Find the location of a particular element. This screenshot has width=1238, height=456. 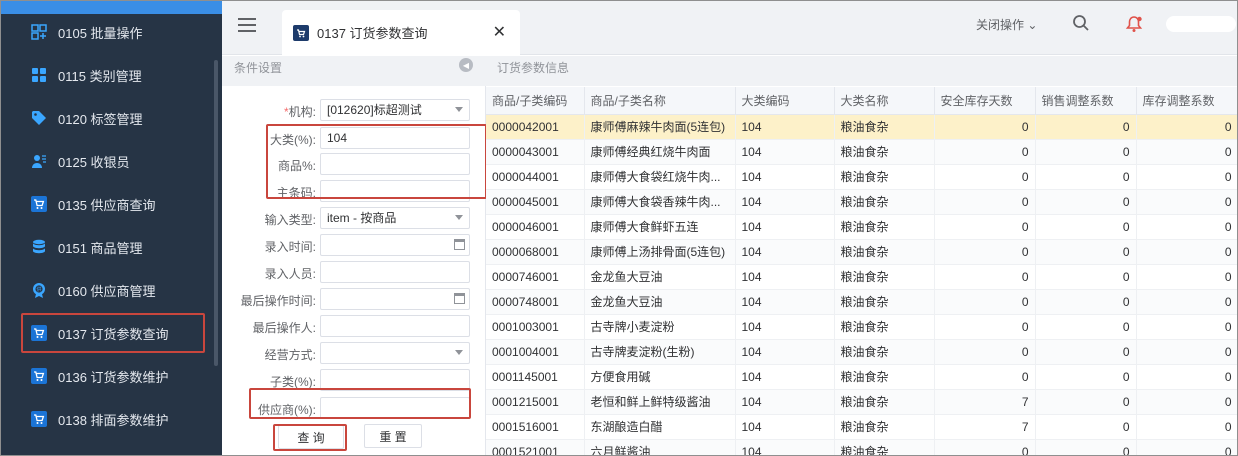

annotation-highlight-box is located at coordinates (310, 437).